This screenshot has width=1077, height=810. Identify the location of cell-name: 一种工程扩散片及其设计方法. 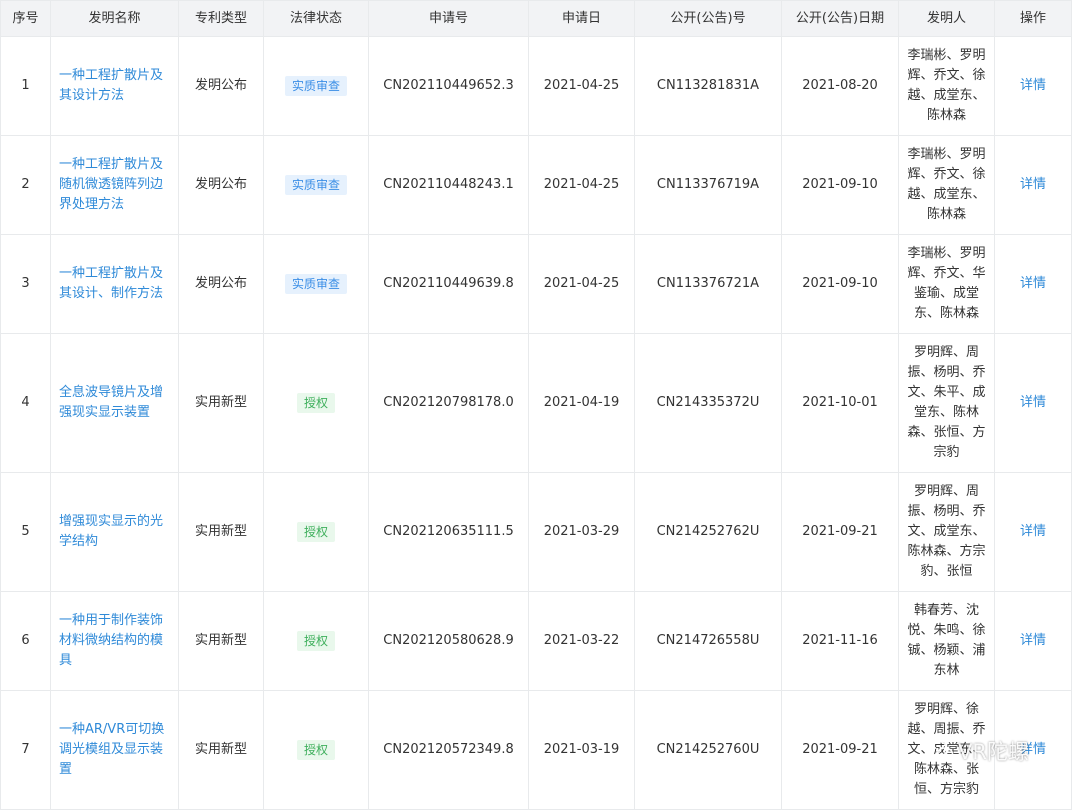
(114, 86).